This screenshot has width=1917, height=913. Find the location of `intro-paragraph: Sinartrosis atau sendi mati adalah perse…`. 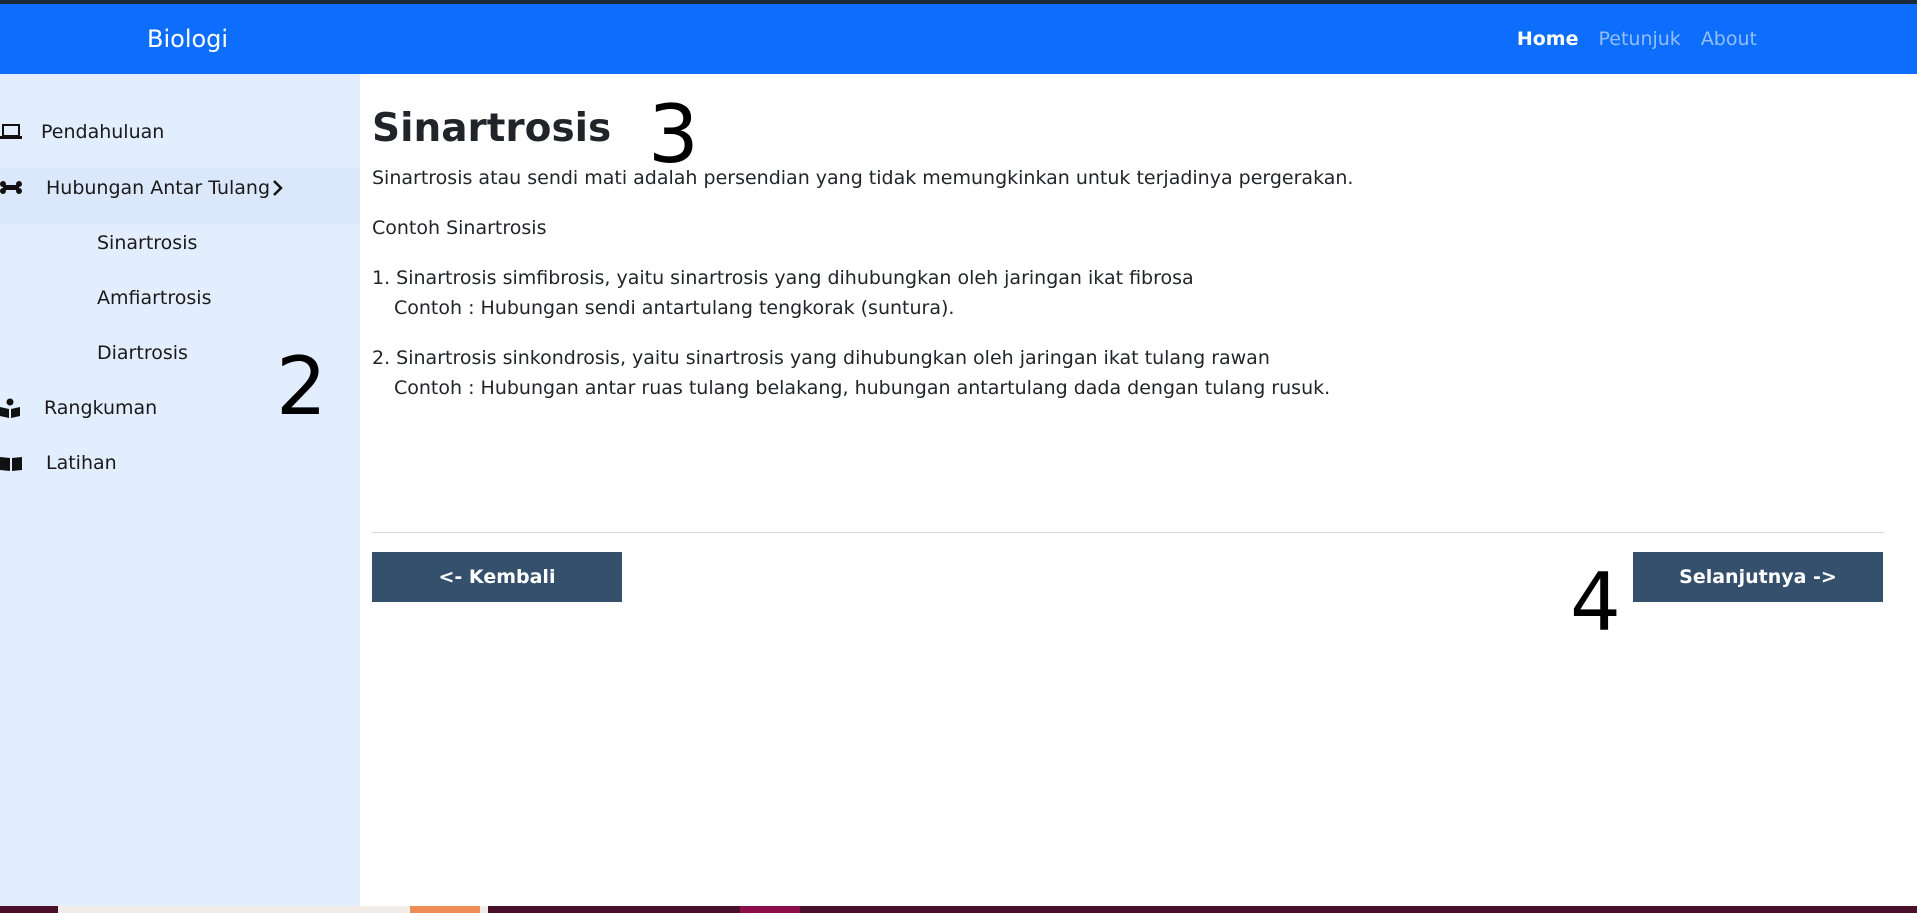

intro-paragraph: Sinartrosis atau sendi mati adalah perse… is located at coordinates (863, 178).